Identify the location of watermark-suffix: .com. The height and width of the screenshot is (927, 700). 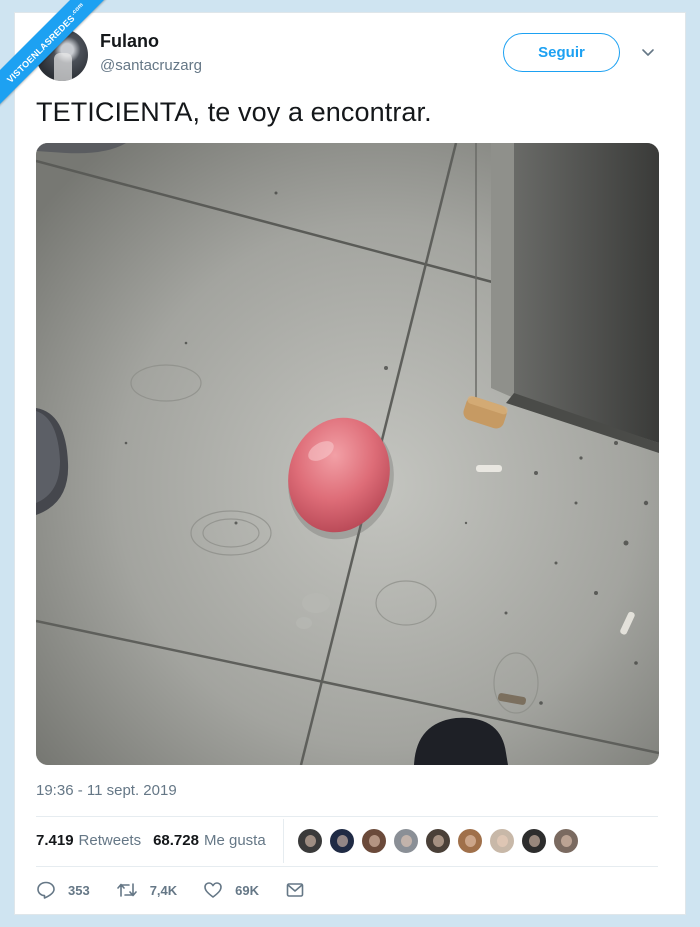
(78, 9).